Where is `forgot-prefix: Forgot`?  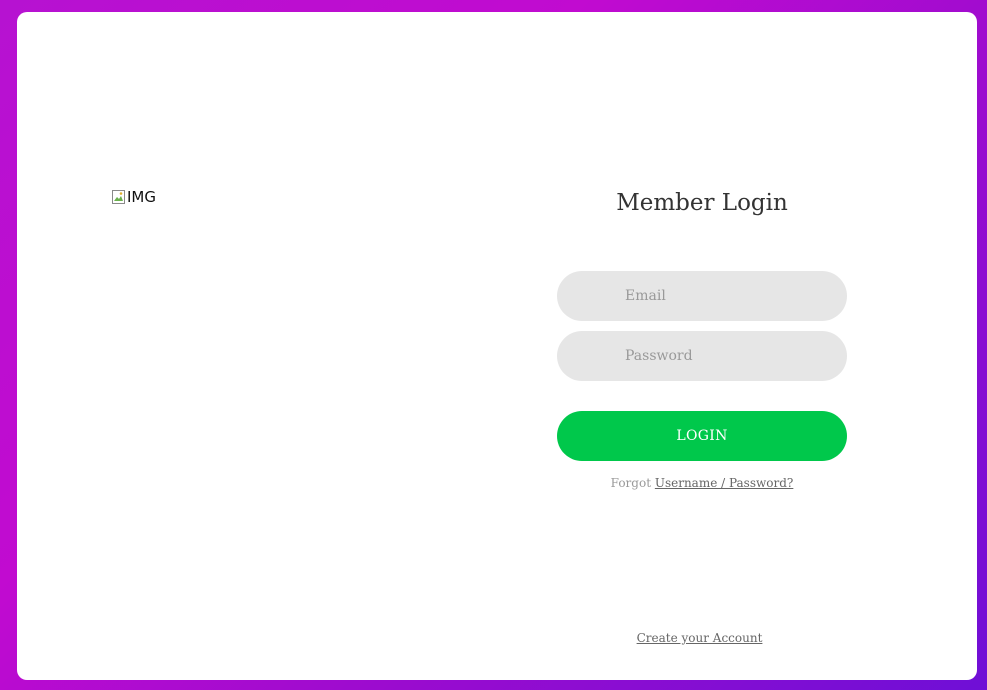
forgot-prefix: Forgot is located at coordinates (631, 483).